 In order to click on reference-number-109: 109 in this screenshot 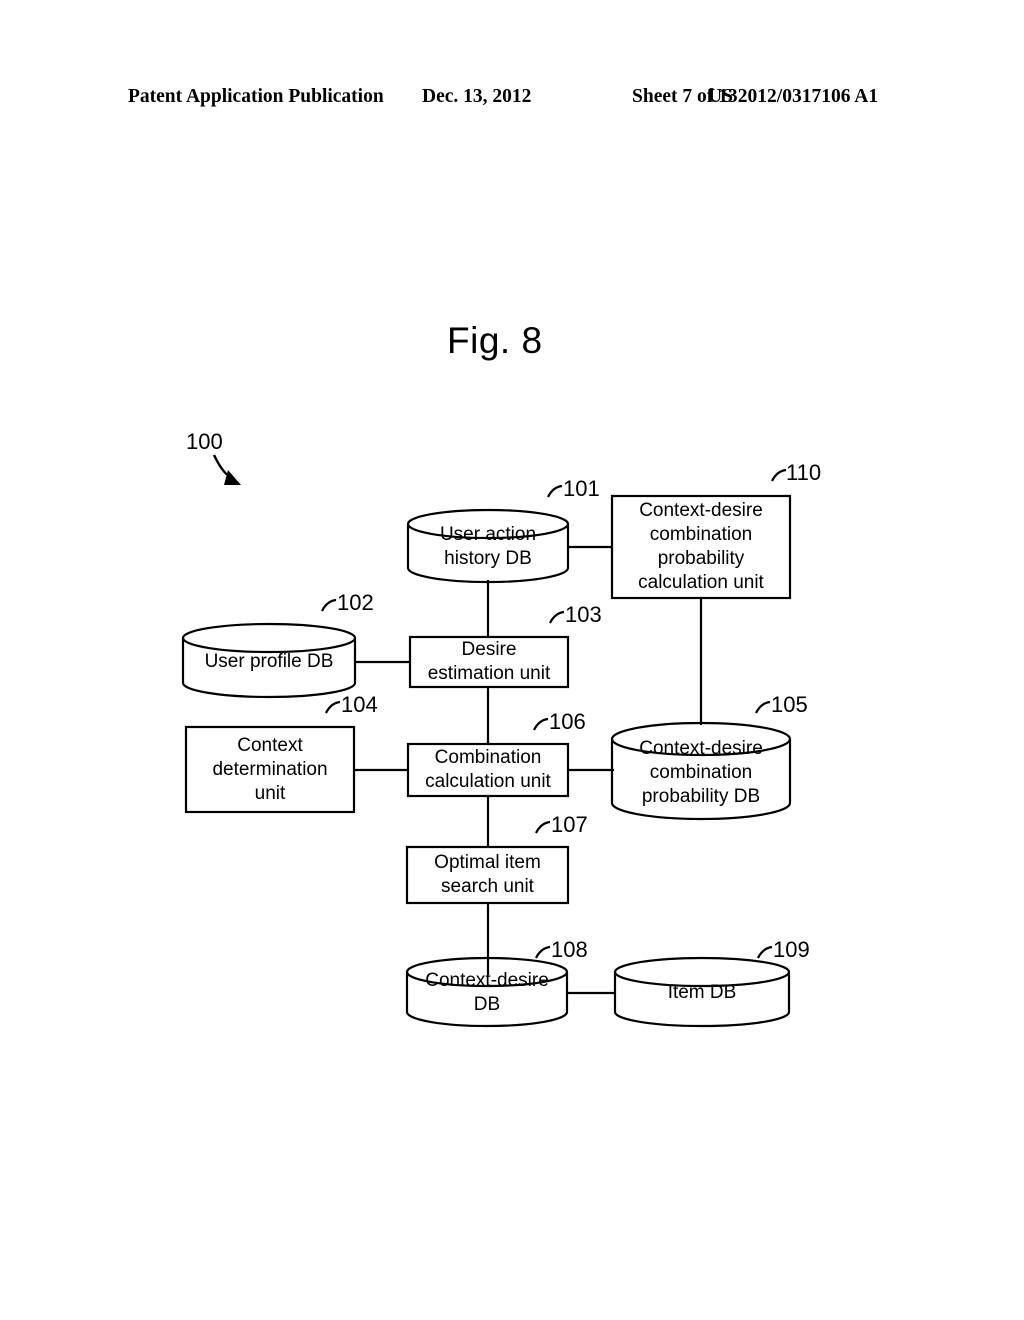, I will do `click(791, 949)`.